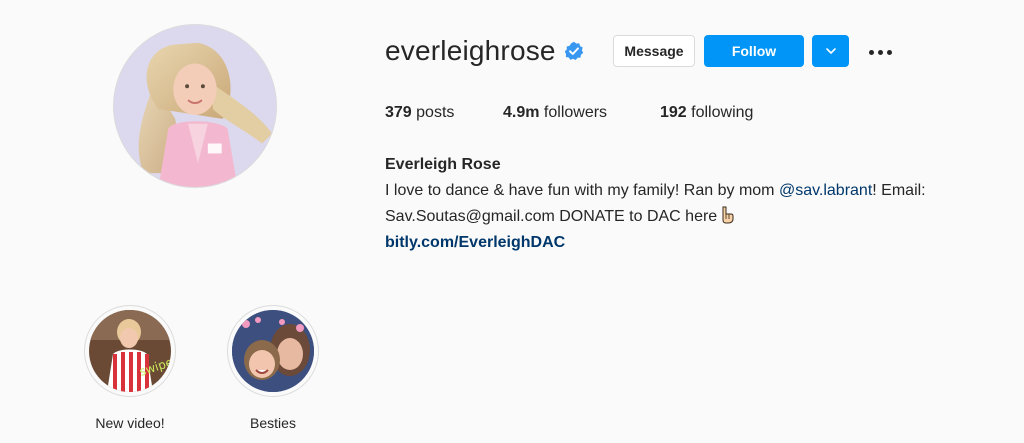 This screenshot has height=443, width=1024. What do you see at coordinates (273, 423) in the screenshot?
I see `highlight-label: Besties` at bounding box center [273, 423].